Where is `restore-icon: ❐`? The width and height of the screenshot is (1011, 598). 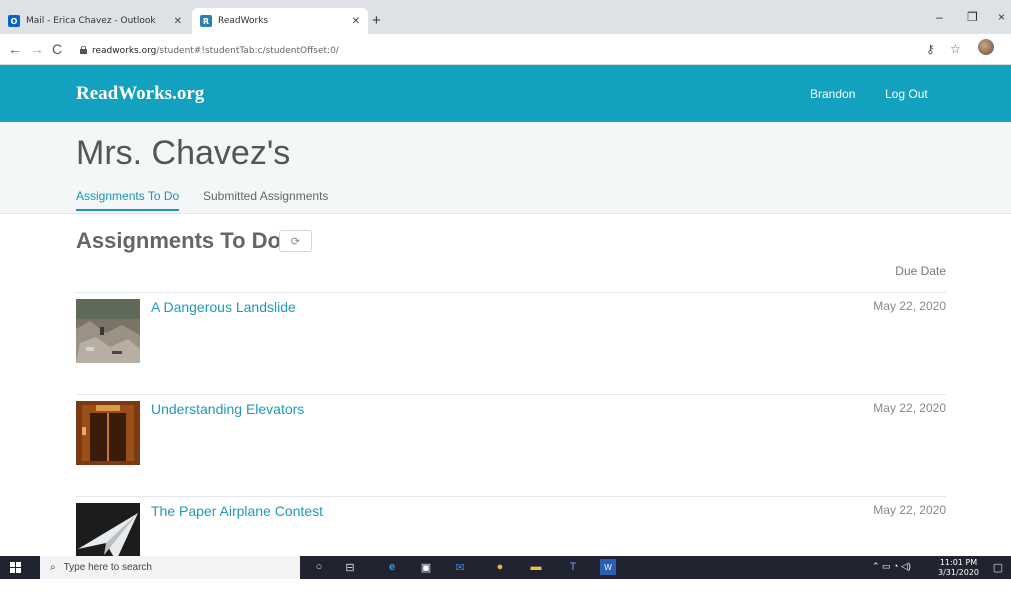 restore-icon: ❐ is located at coordinates (972, 17).